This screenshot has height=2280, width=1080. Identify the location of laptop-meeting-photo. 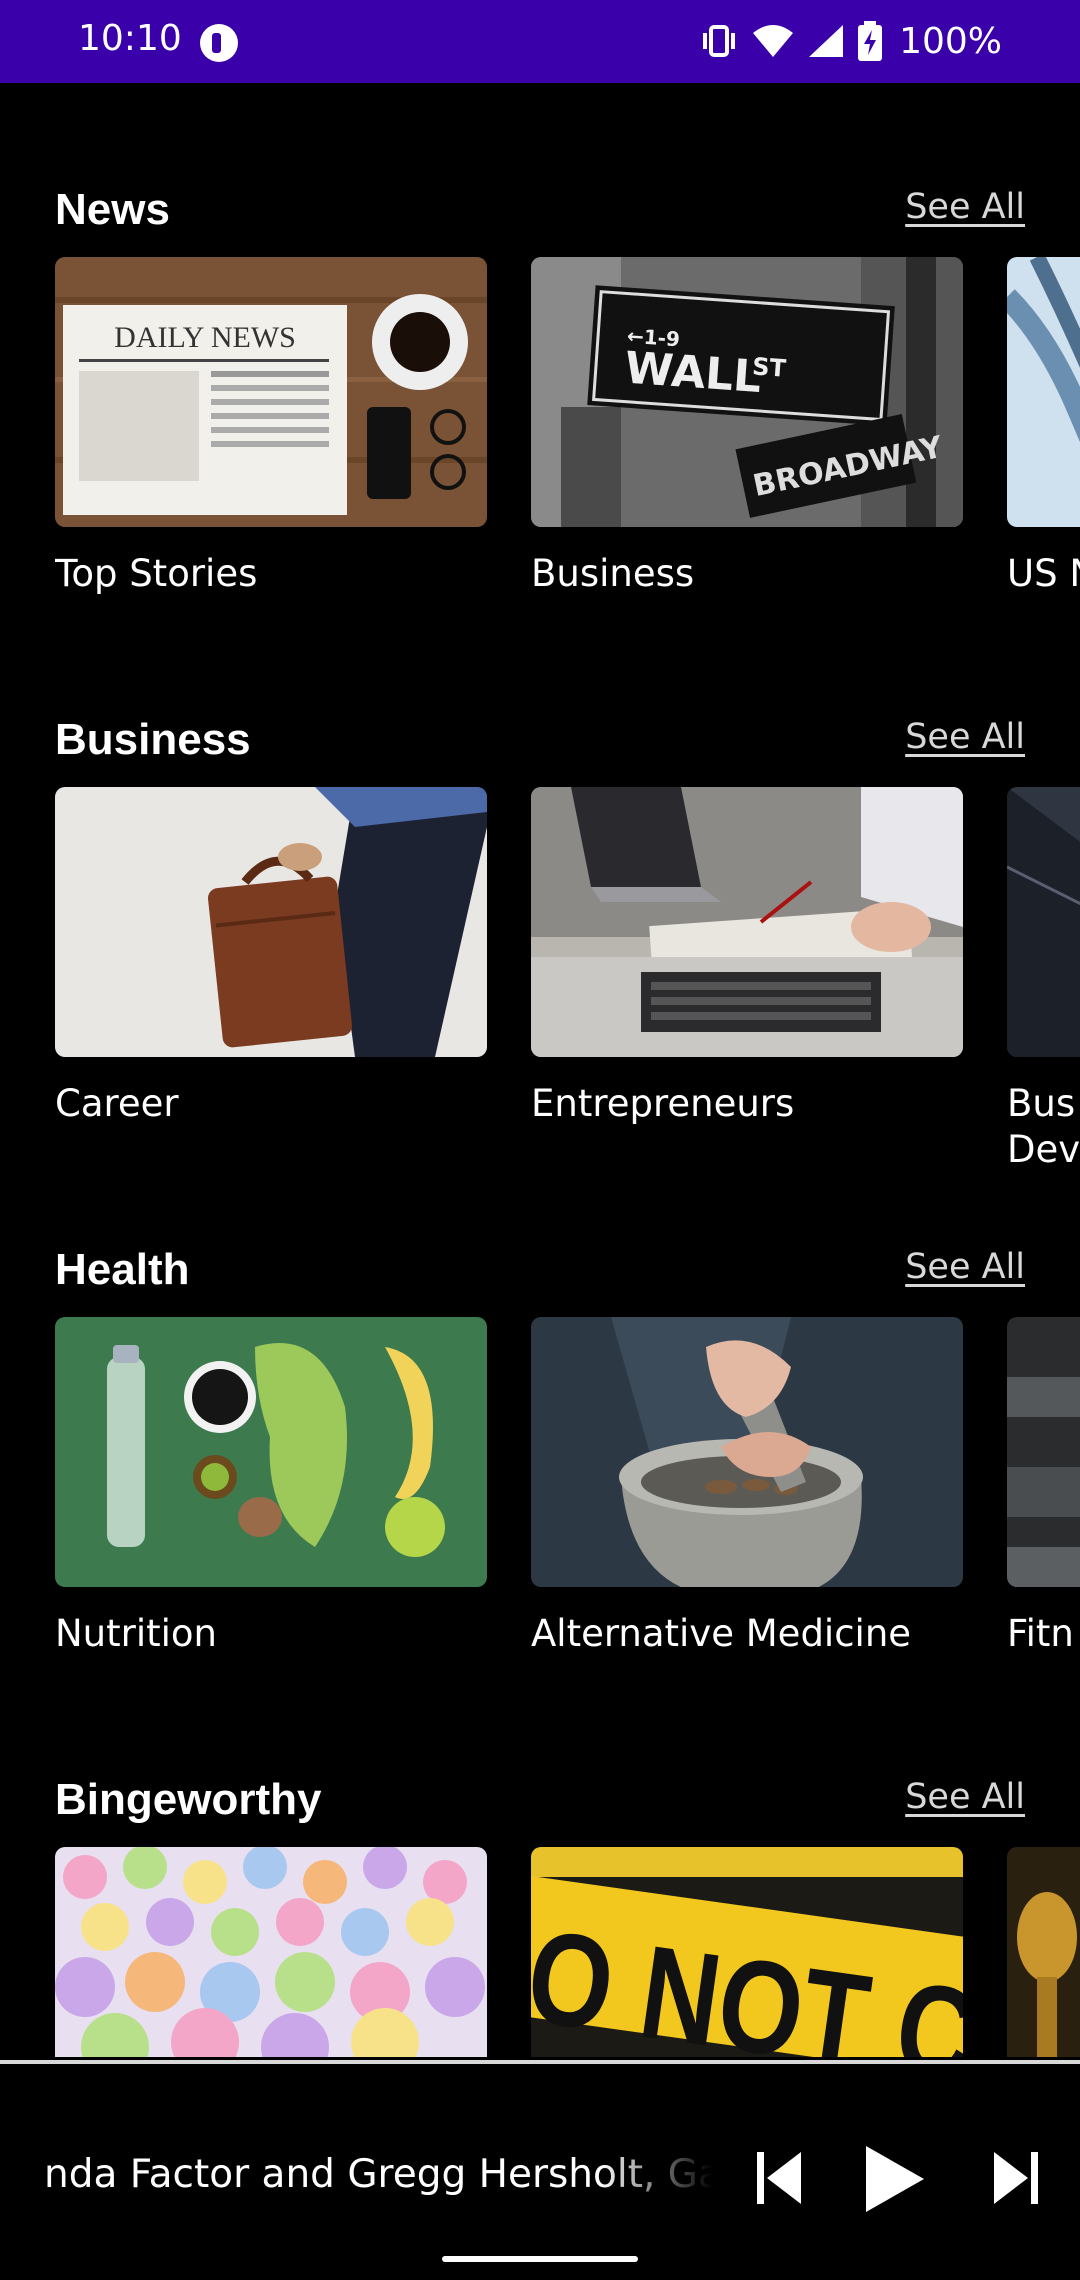
(747, 922).